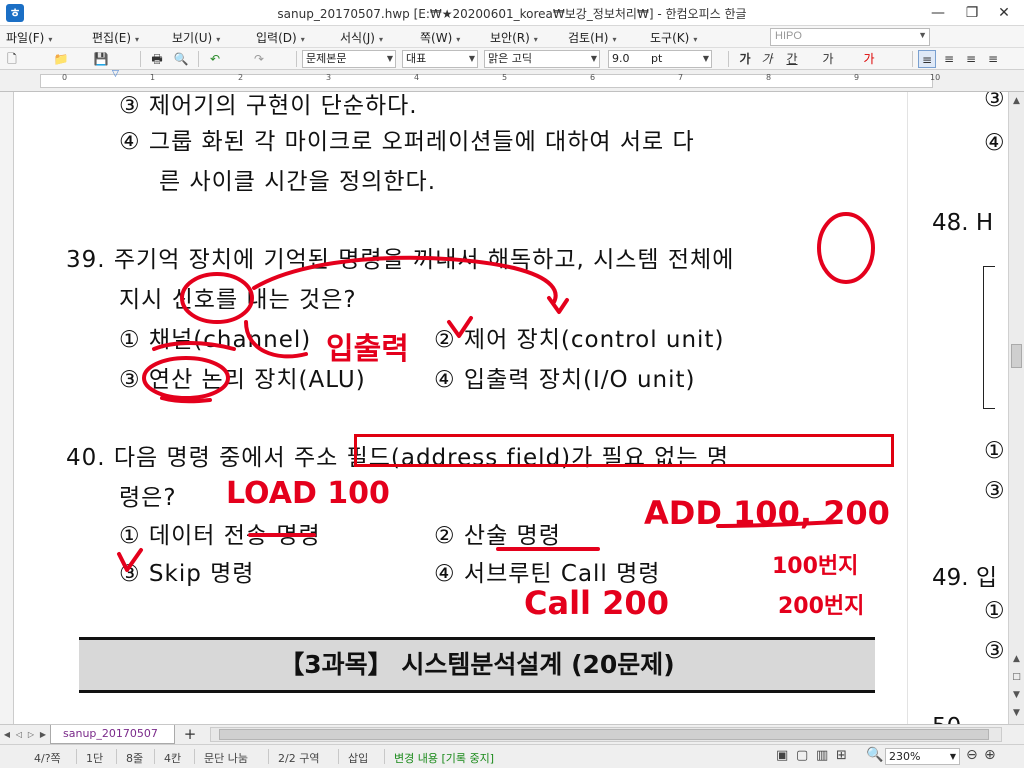  What do you see at coordinates (349, 59) in the screenshot?
I see `style-combo: 문제본문 ▼` at bounding box center [349, 59].